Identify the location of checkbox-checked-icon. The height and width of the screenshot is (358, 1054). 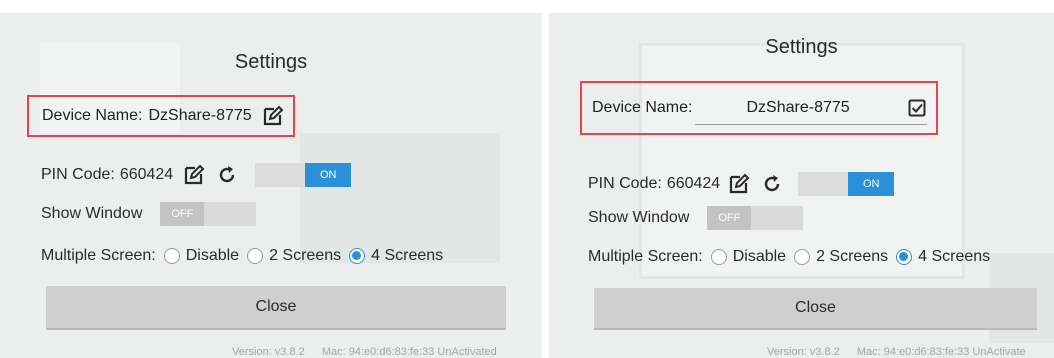
(917, 108).